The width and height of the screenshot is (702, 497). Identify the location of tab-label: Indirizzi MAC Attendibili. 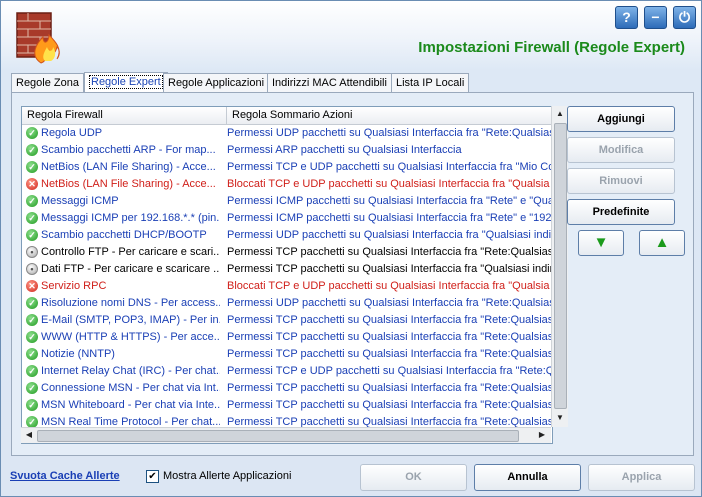
(329, 83).